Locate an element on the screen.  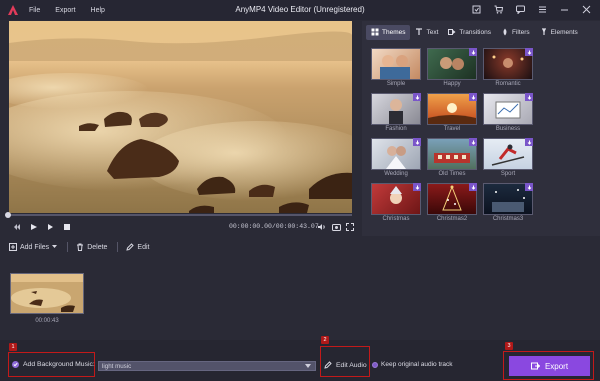
keep-original-audio-toggle: Keep original audio track is located at coordinates (412, 364).